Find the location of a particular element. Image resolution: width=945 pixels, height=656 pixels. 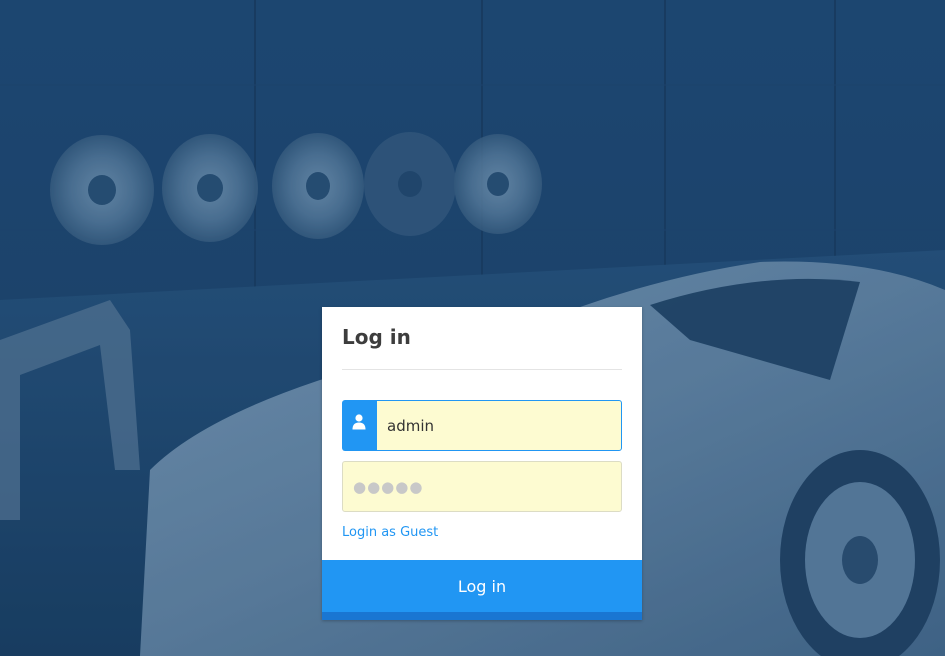

login-button: Log in is located at coordinates (482, 590).